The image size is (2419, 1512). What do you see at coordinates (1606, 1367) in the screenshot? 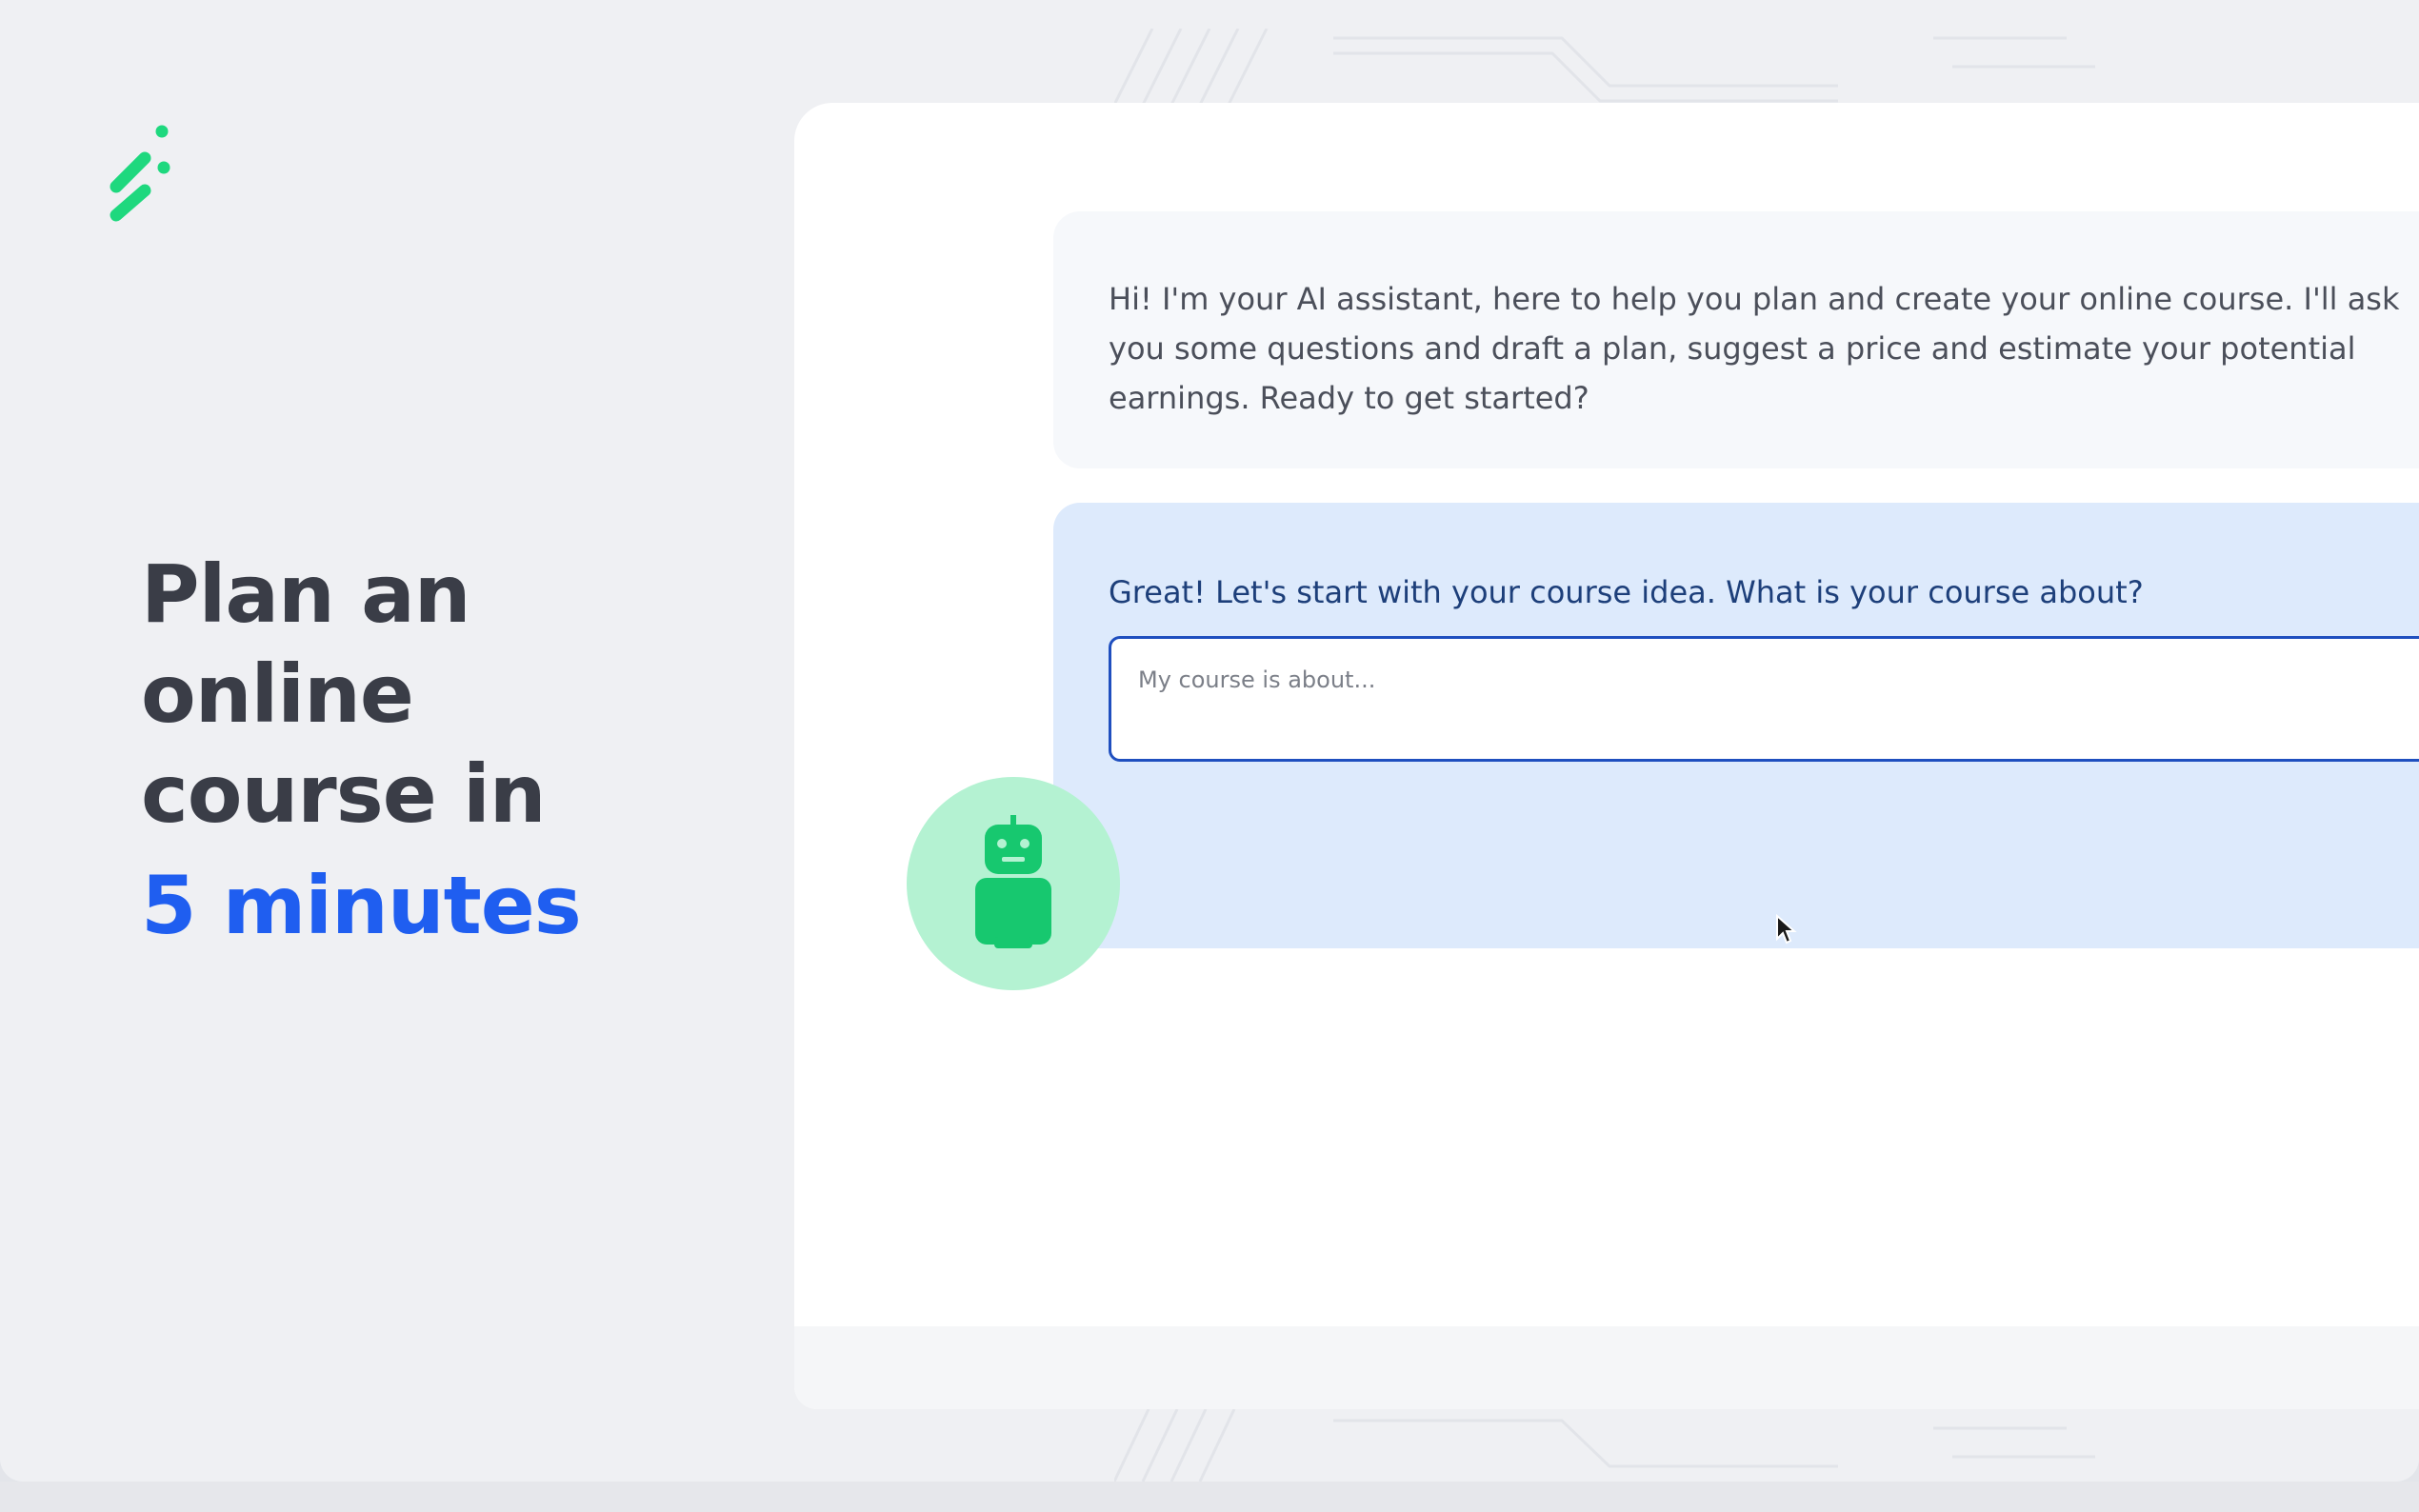
I see `app-footer` at bounding box center [1606, 1367].